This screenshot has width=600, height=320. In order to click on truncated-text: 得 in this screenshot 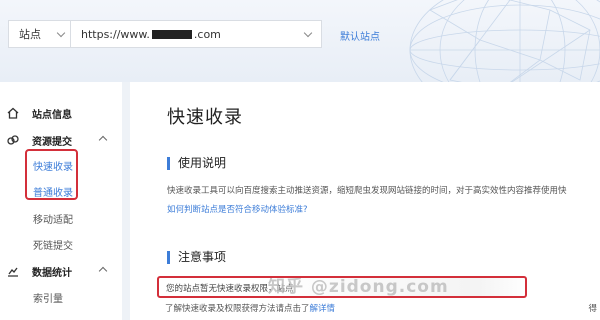, I will do `click(592, 309)`.